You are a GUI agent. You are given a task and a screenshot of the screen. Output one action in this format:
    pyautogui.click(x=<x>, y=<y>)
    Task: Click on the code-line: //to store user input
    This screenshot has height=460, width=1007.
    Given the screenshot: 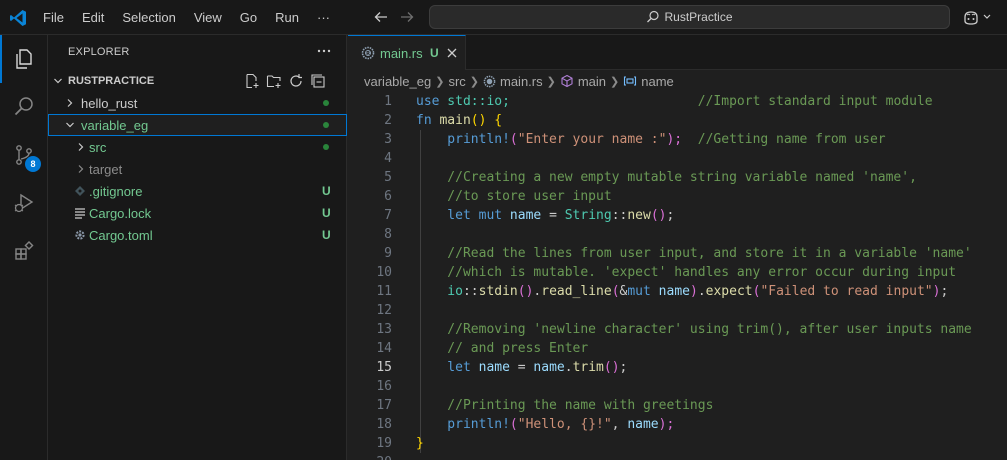 What is the action you would take?
    pyautogui.click(x=514, y=196)
    